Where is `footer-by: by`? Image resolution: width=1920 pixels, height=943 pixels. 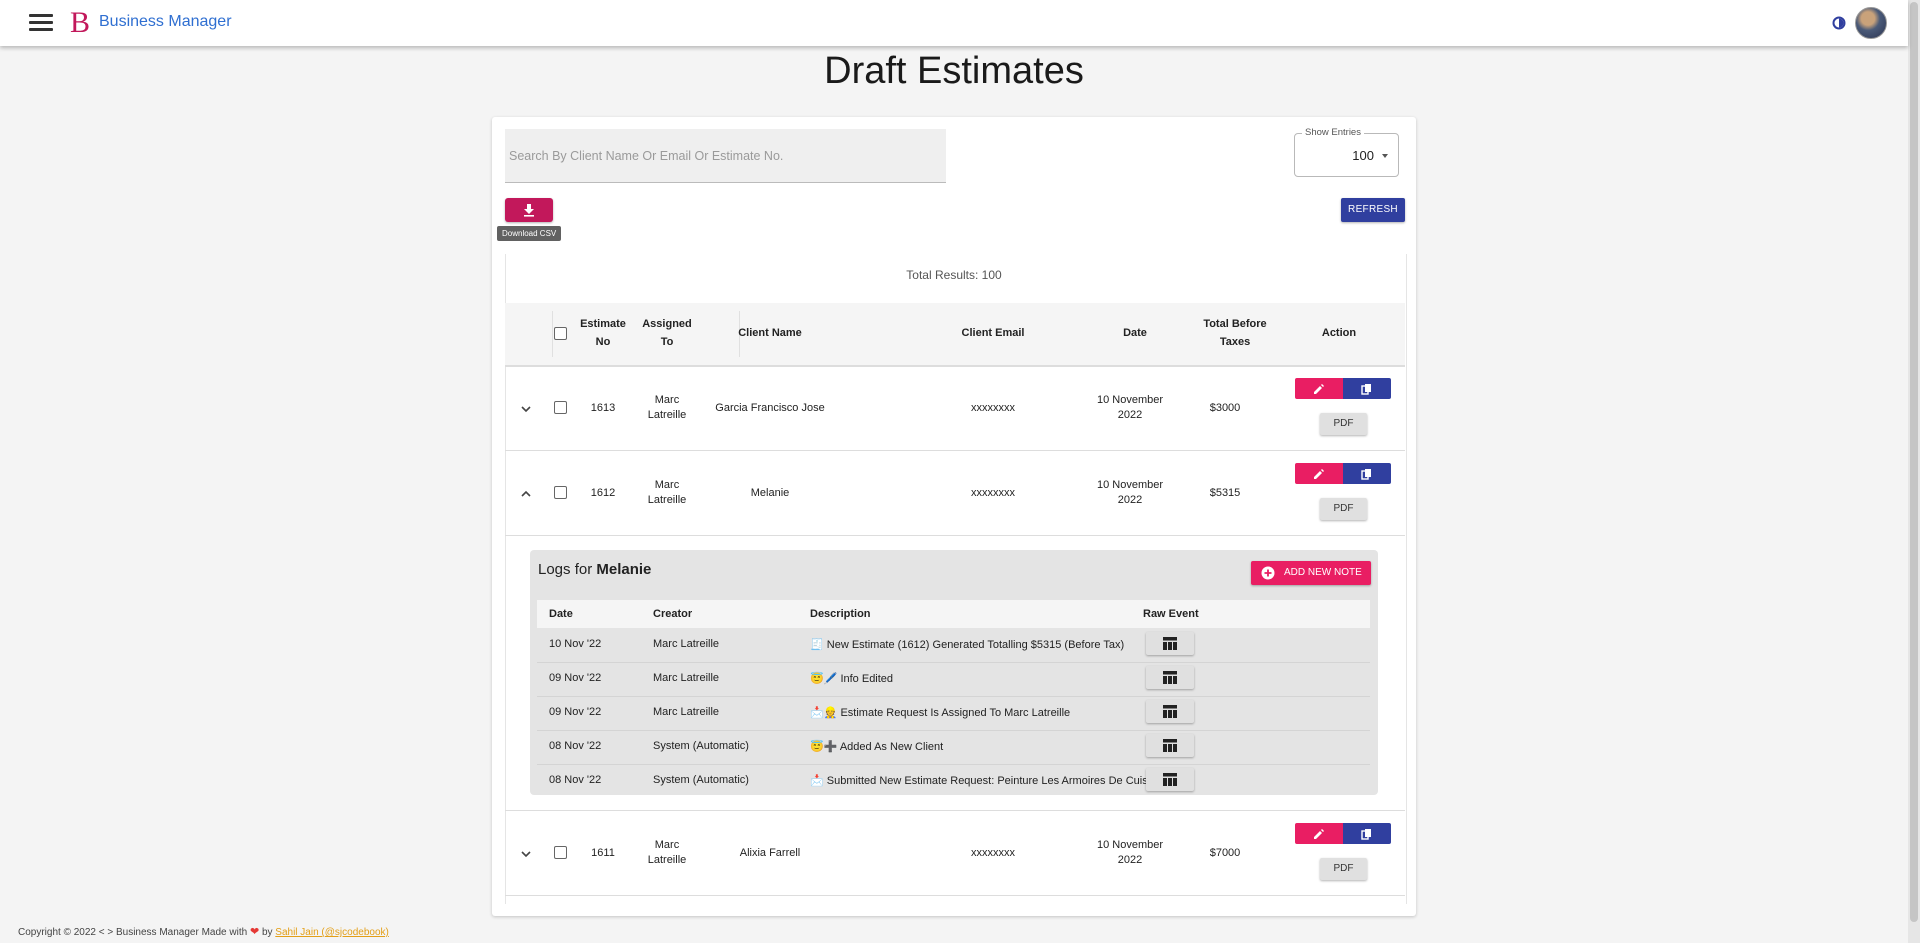
footer-by: by is located at coordinates (267, 932).